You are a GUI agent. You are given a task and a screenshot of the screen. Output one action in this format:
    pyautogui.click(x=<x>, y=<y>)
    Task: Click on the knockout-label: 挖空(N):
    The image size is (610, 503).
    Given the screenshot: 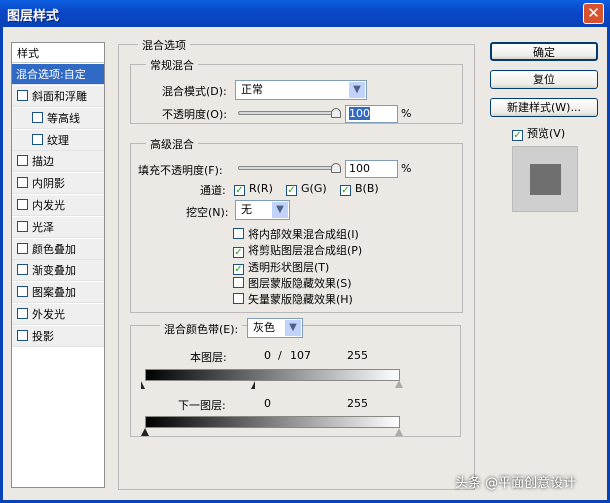 What is the action you would take?
    pyautogui.click(x=207, y=212)
    